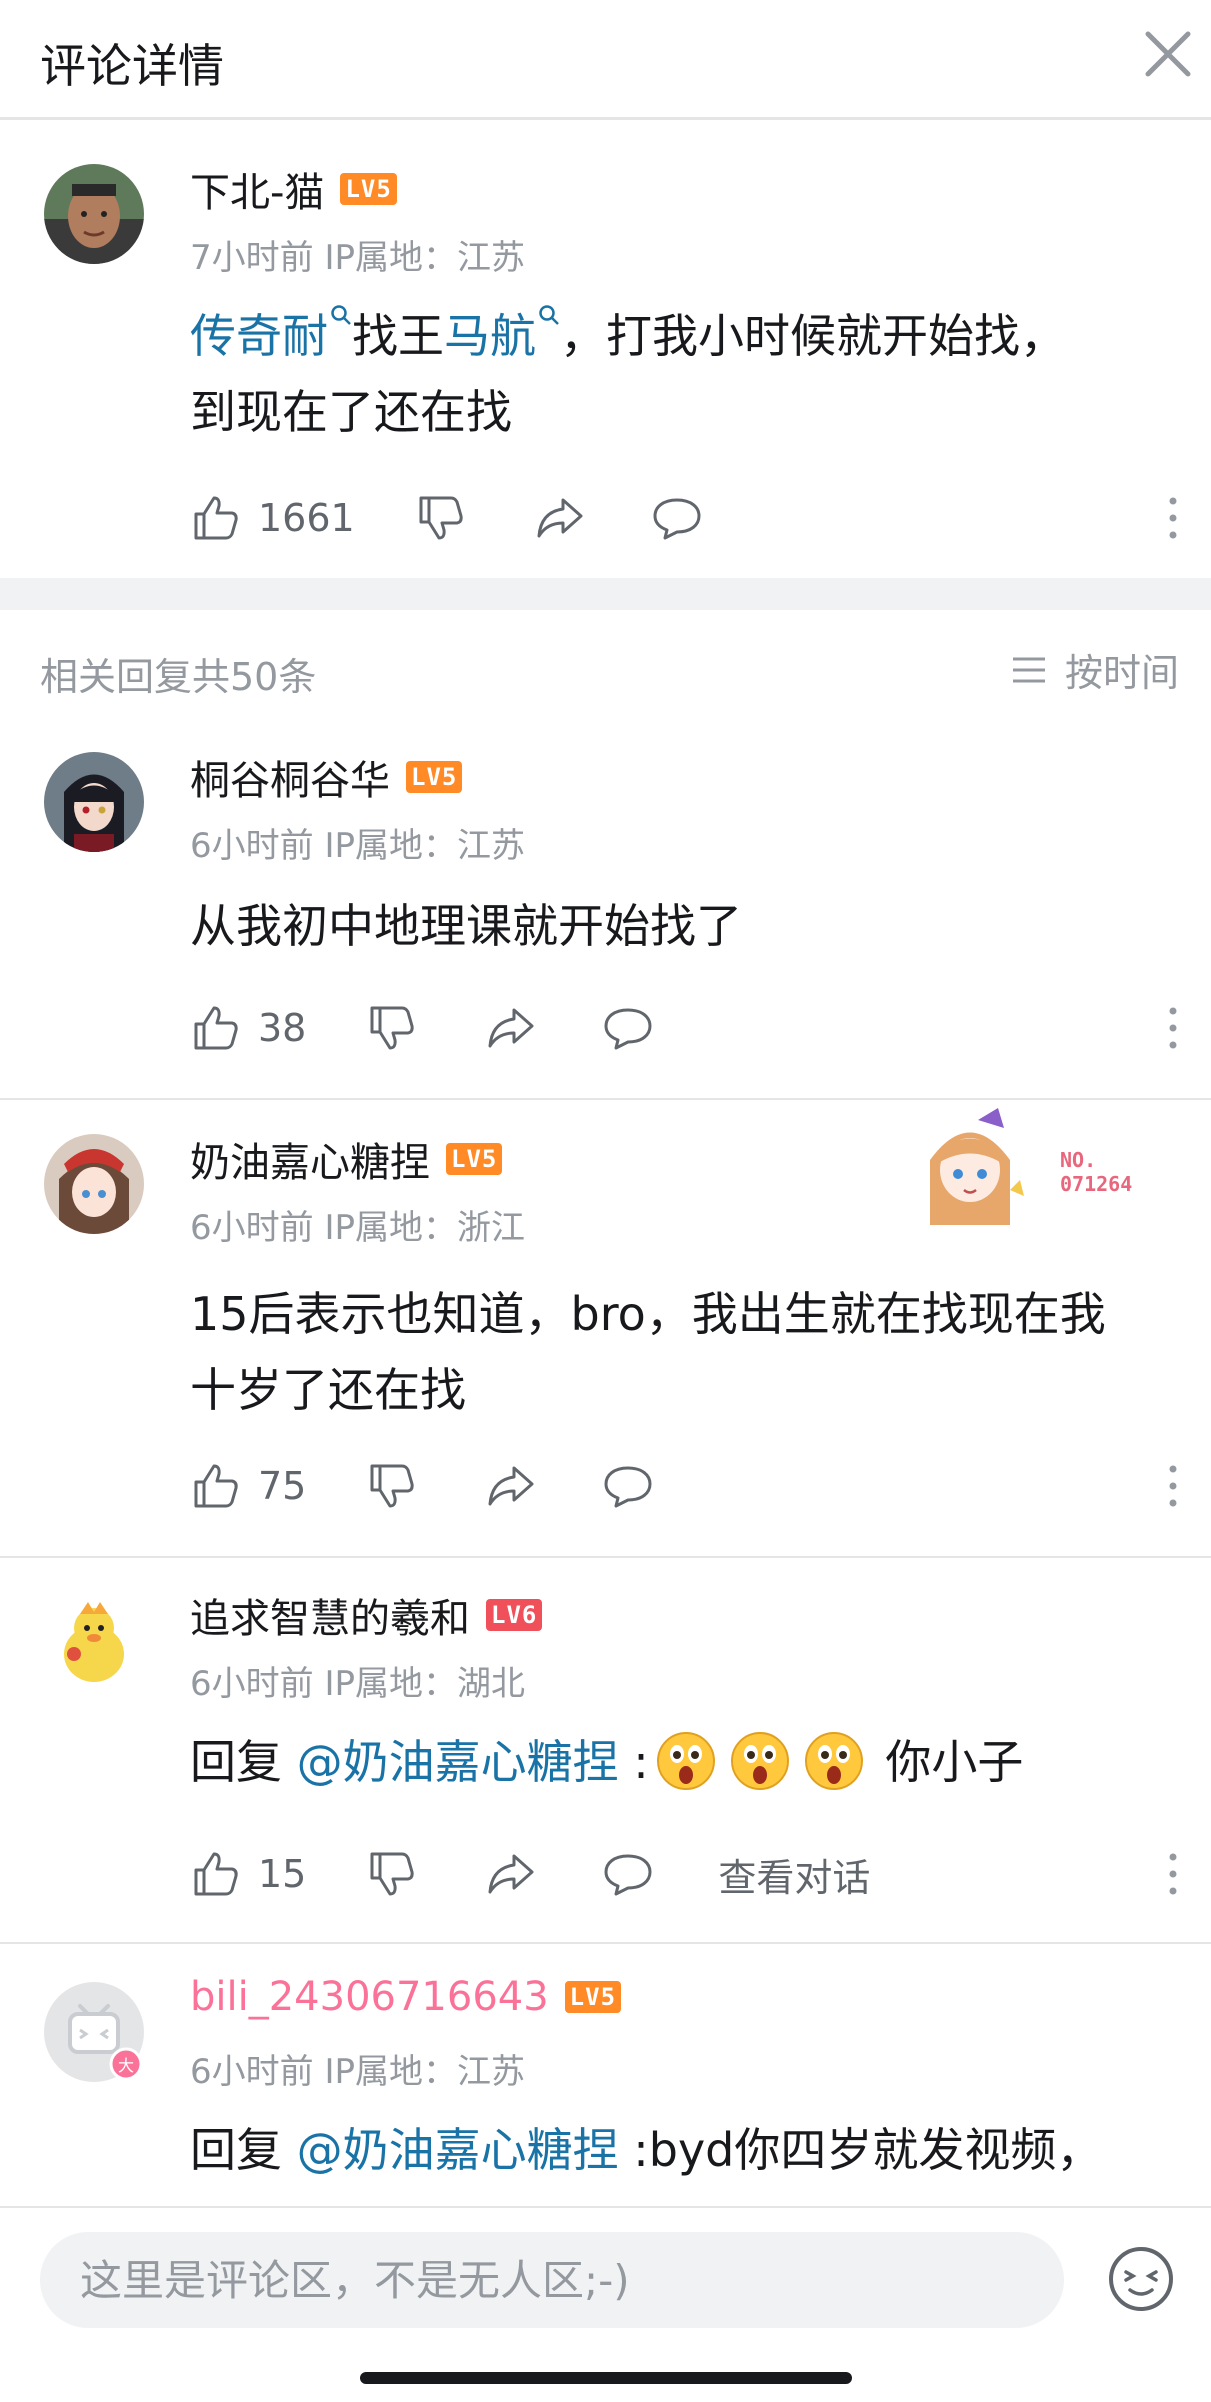  I want to click on action-bar: 1661, so click(680, 518).